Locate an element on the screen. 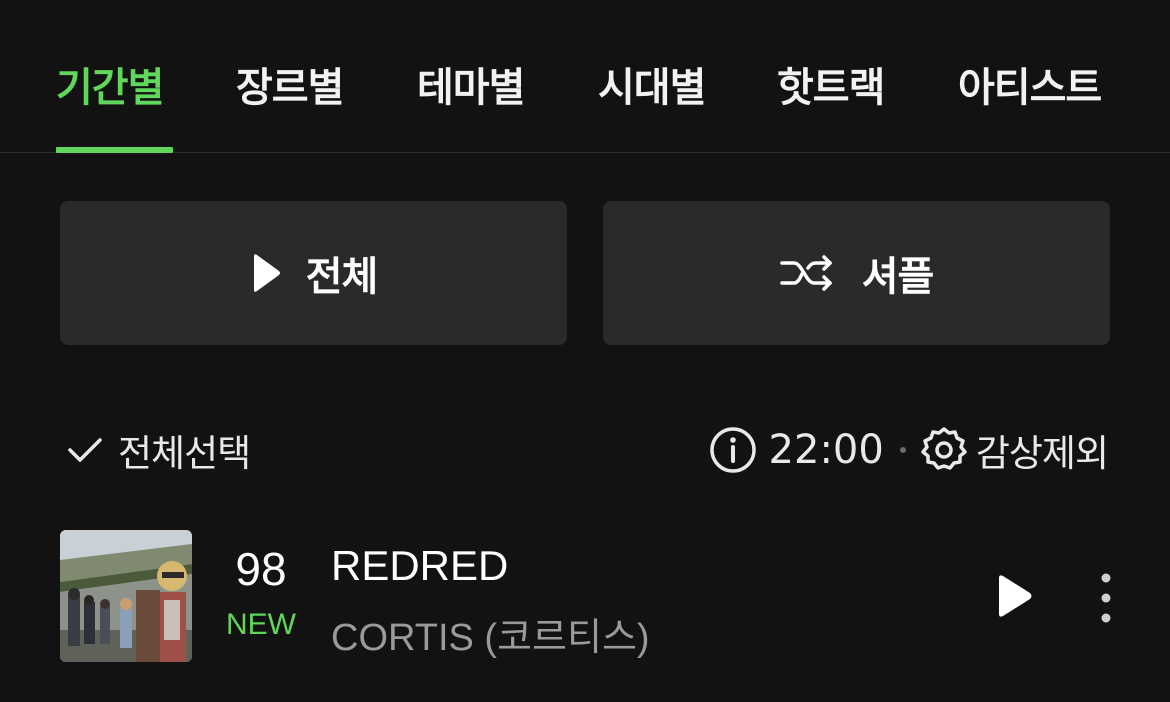 The height and width of the screenshot is (702, 1170). active-tab-indicator is located at coordinates (114, 150).